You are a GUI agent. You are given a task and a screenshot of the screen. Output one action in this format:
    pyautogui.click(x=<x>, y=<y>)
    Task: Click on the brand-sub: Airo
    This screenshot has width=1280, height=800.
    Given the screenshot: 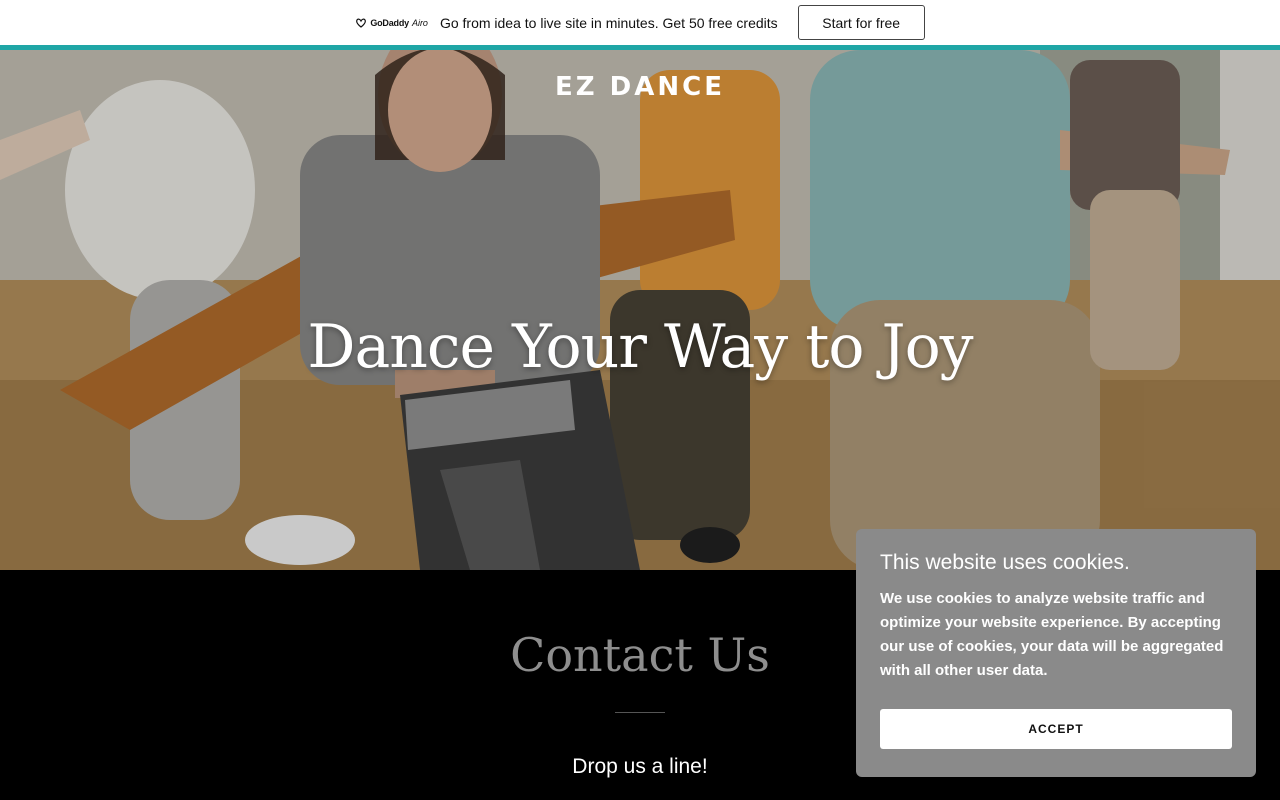 What is the action you would take?
    pyautogui.click(x=419, y=22)
    